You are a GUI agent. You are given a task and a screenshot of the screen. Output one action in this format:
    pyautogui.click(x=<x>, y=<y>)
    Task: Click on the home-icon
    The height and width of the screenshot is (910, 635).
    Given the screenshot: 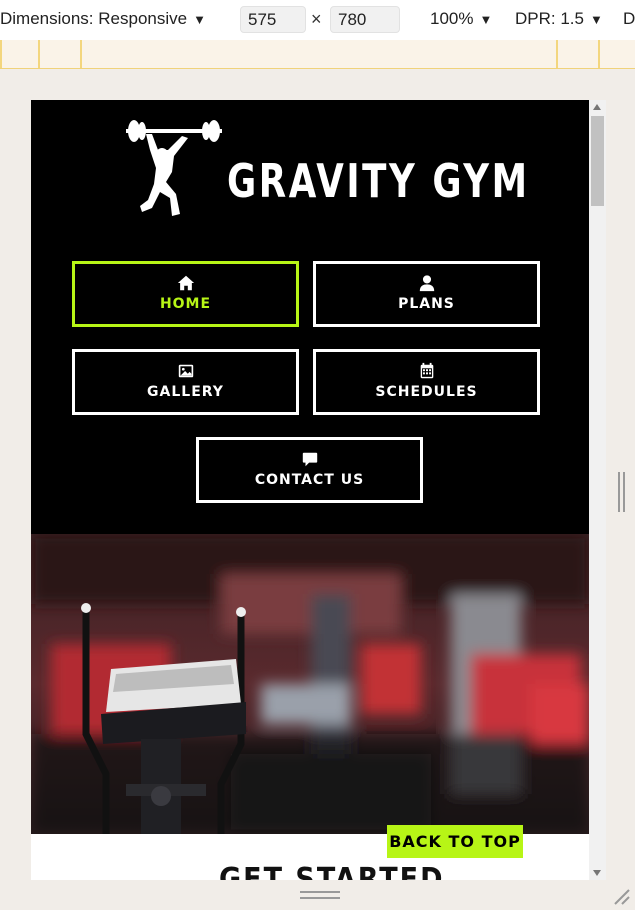 What is the action you would take?
    pyautogui.click(x=185, y=283)
    